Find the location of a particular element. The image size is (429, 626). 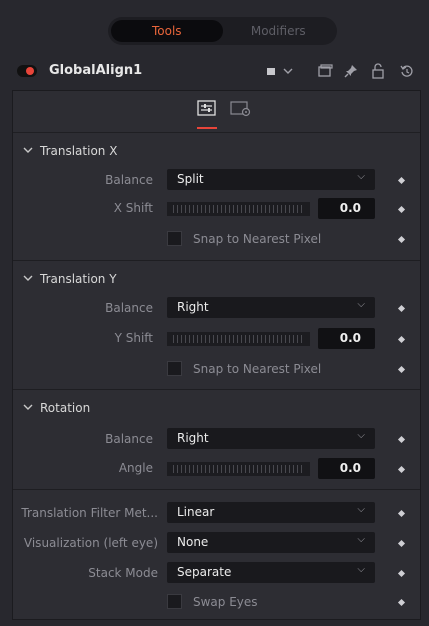

active-subtab-indicator is located at coordinates (207, 128).